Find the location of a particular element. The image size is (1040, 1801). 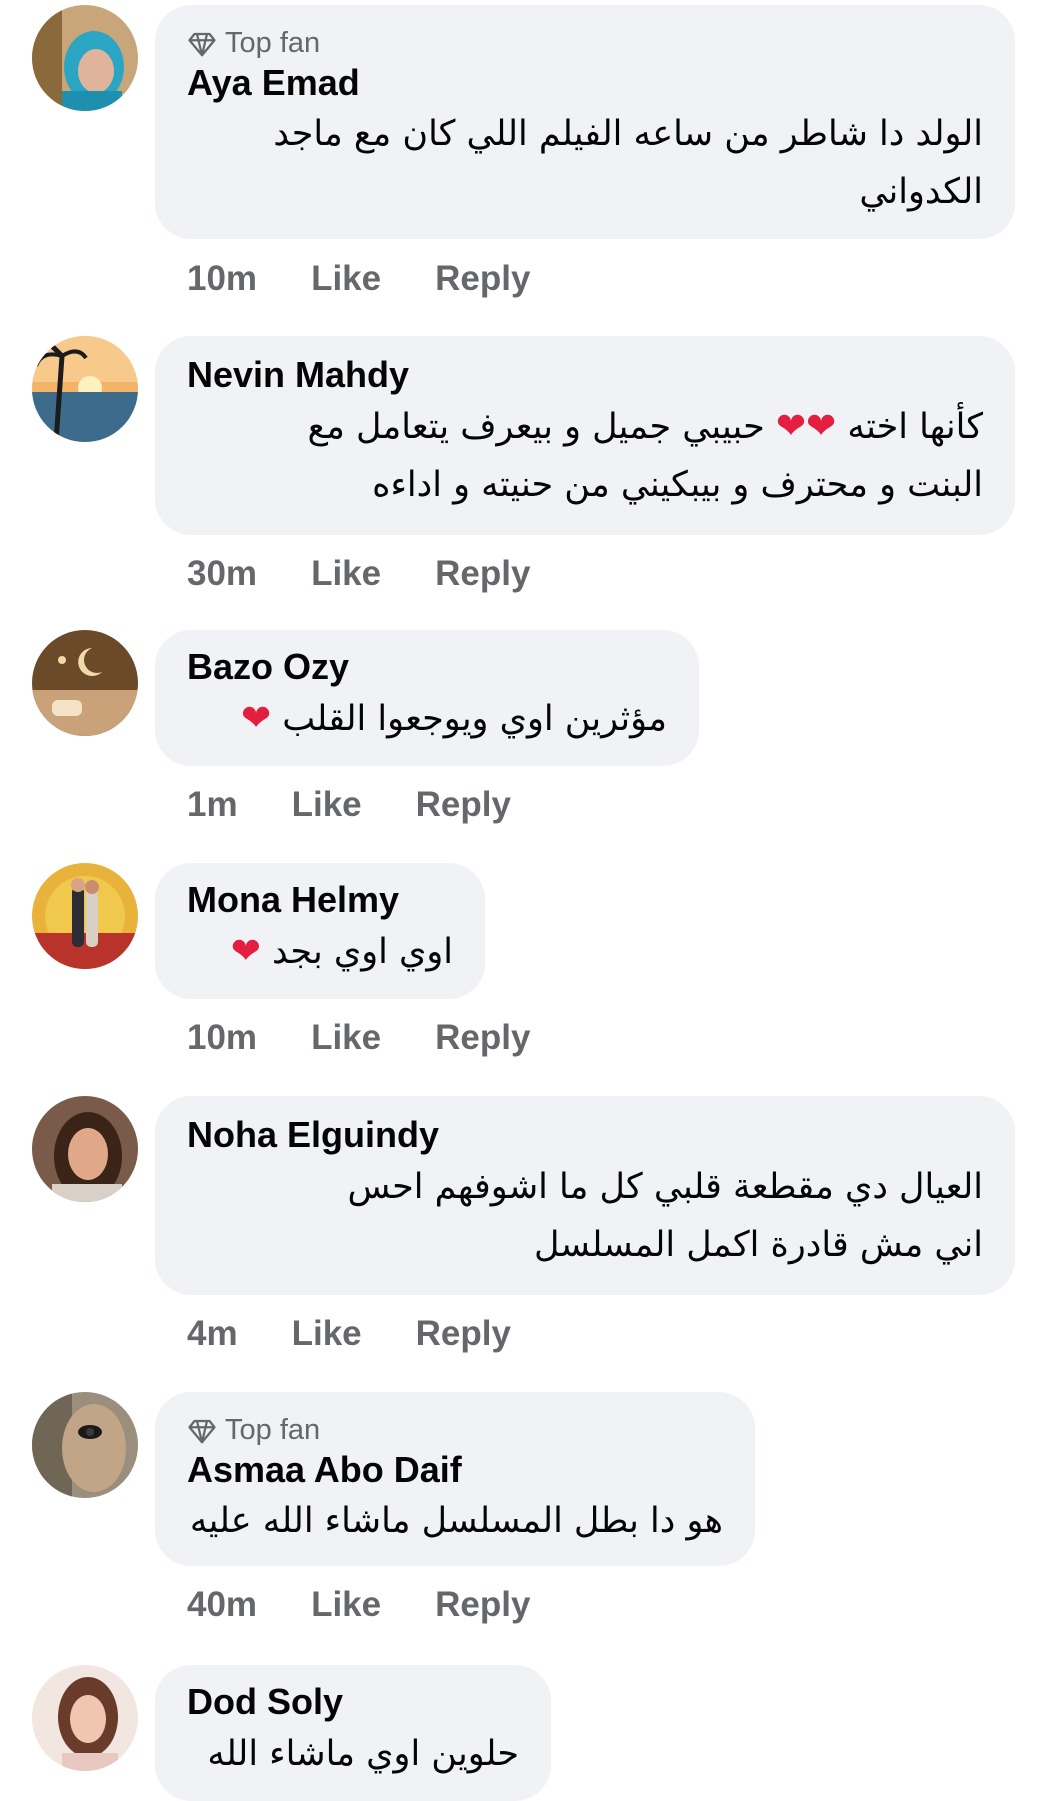

avatar-image-mona is located at coordinates (85, 916).